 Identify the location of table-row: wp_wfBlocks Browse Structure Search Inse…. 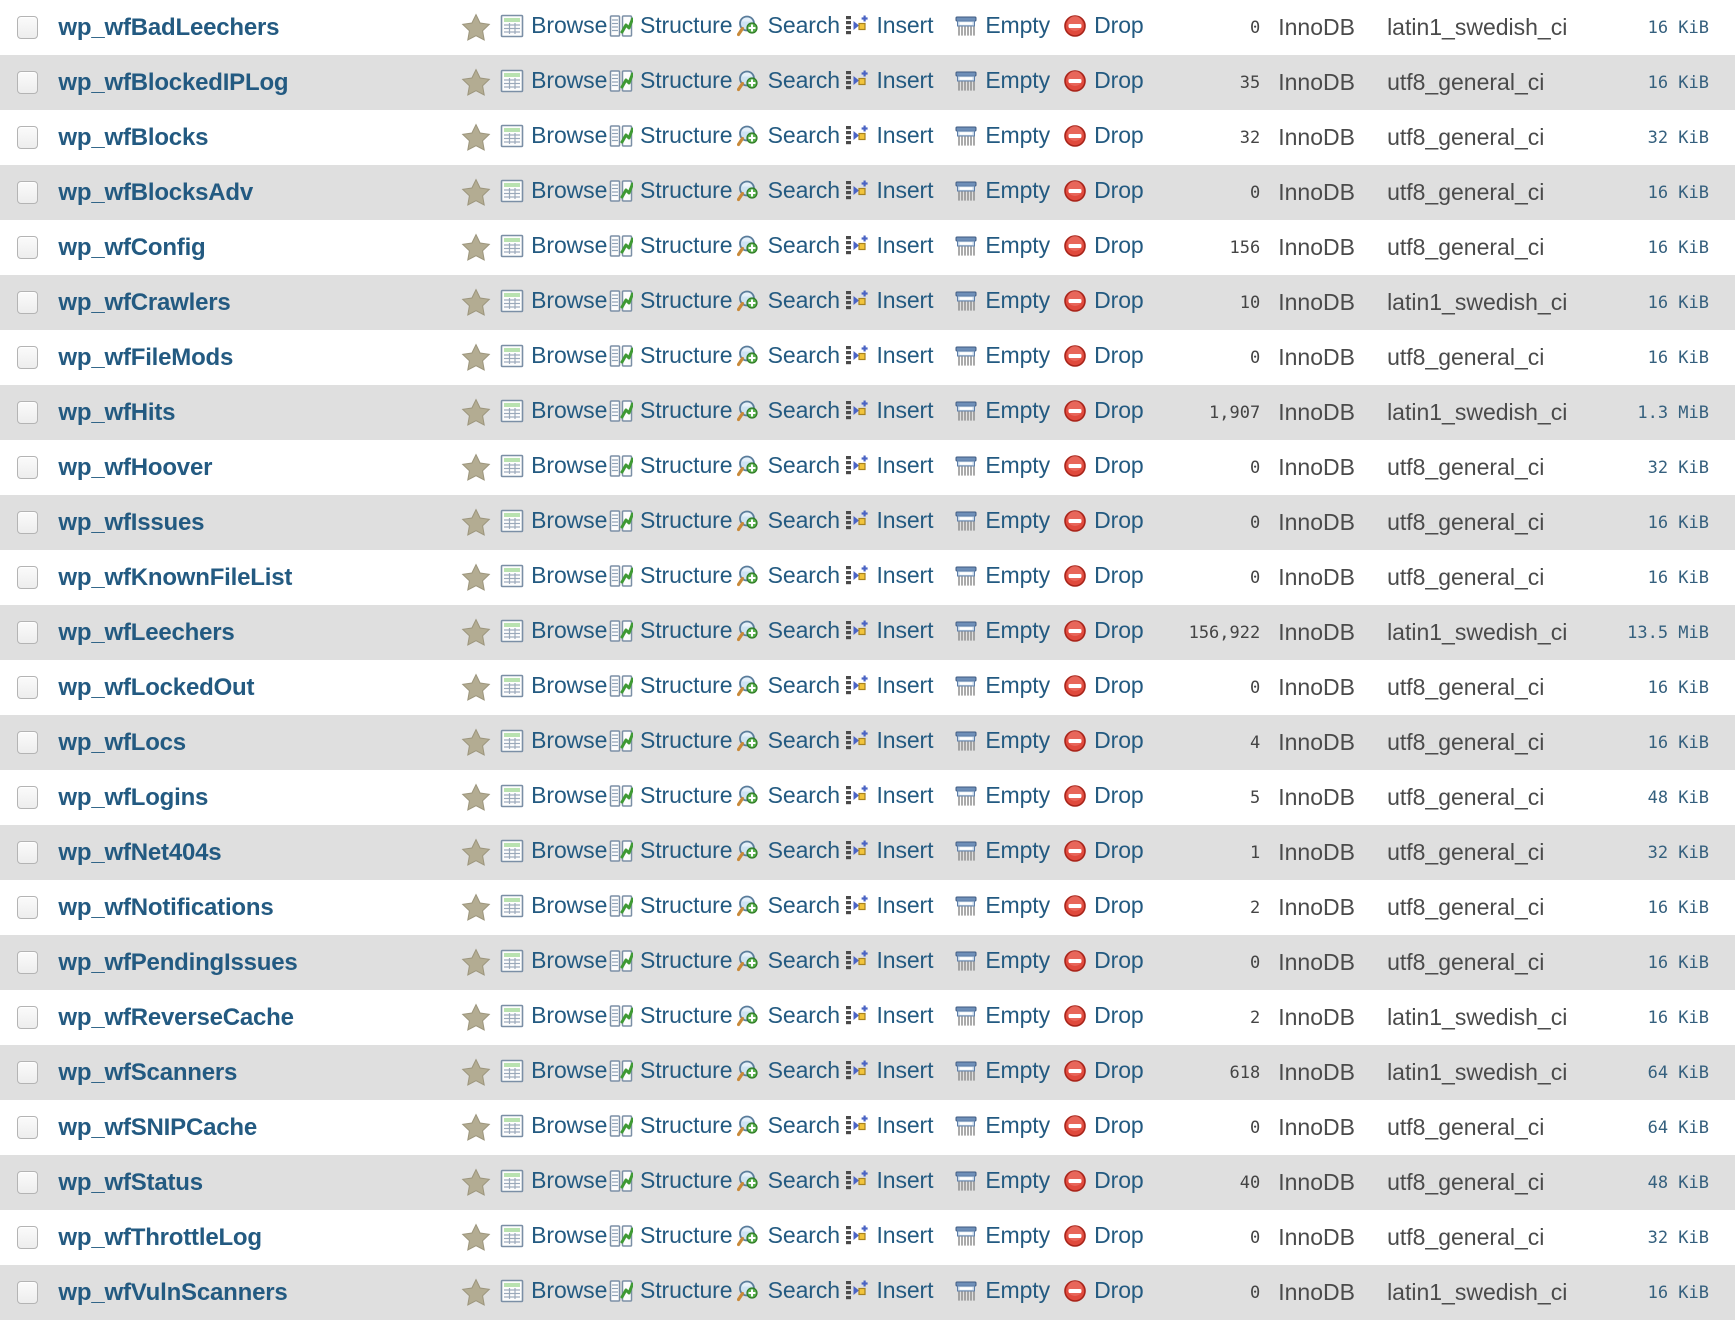
(867, 137).